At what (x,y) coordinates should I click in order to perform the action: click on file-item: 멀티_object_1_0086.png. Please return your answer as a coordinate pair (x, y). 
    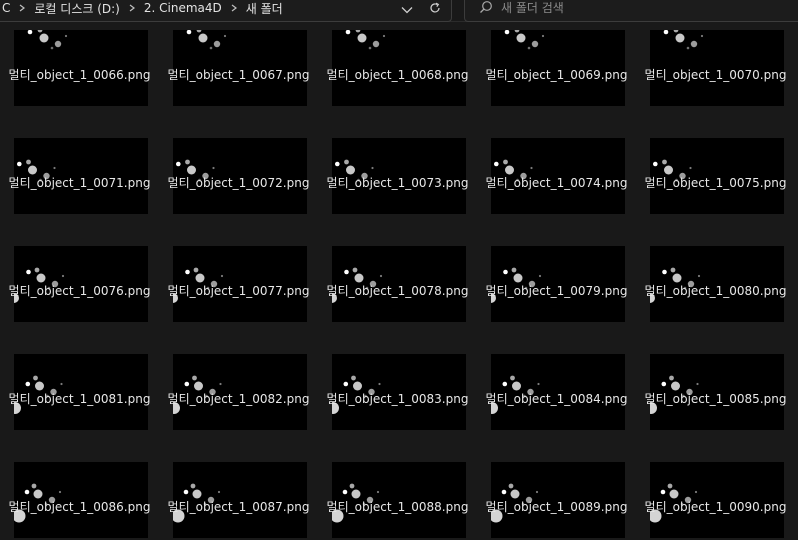
    Looking at the image, I should click on (79, 486).